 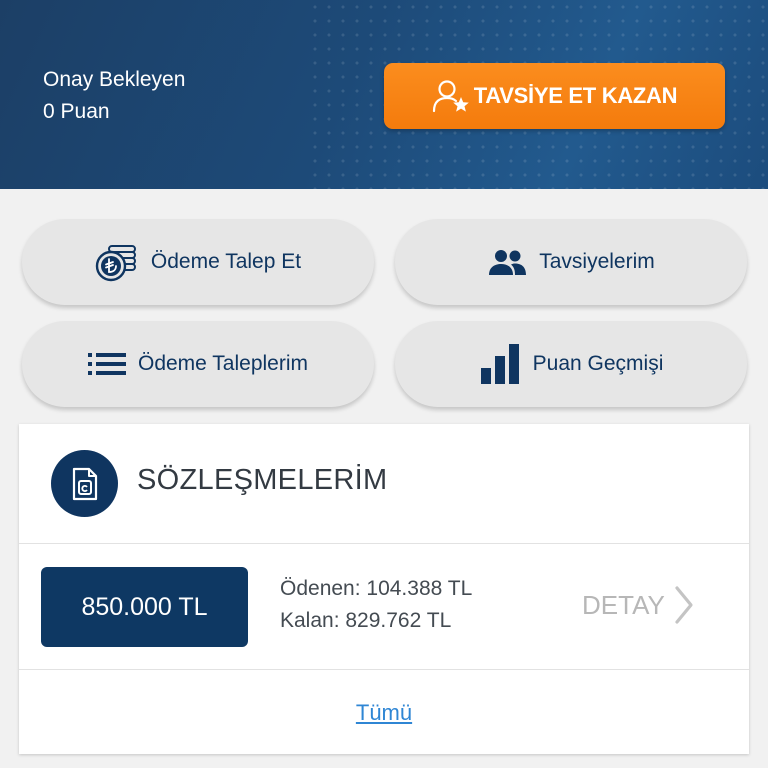 I want to click on coin-stack-icon, so click(x=117, y=262).